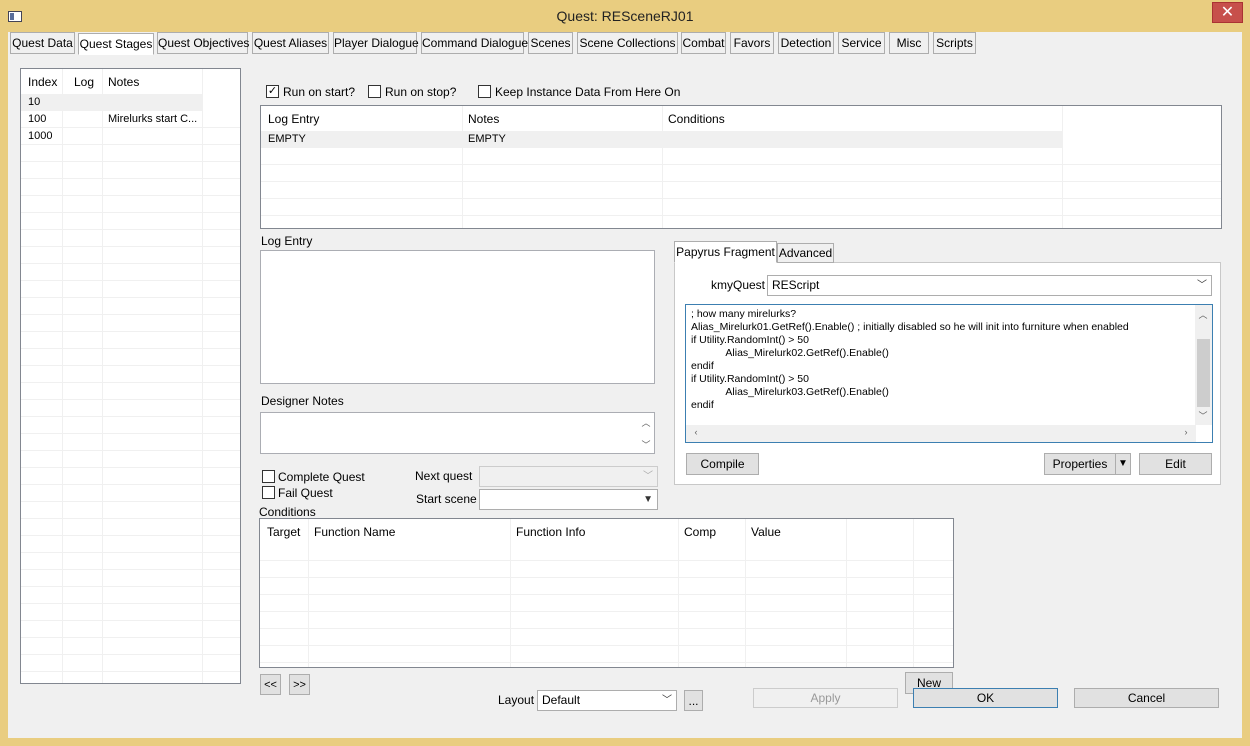 This screenshot has height=746, width=1250. I want to click on tab-player-dialogue: Player Dialogue, so click(376, 43).